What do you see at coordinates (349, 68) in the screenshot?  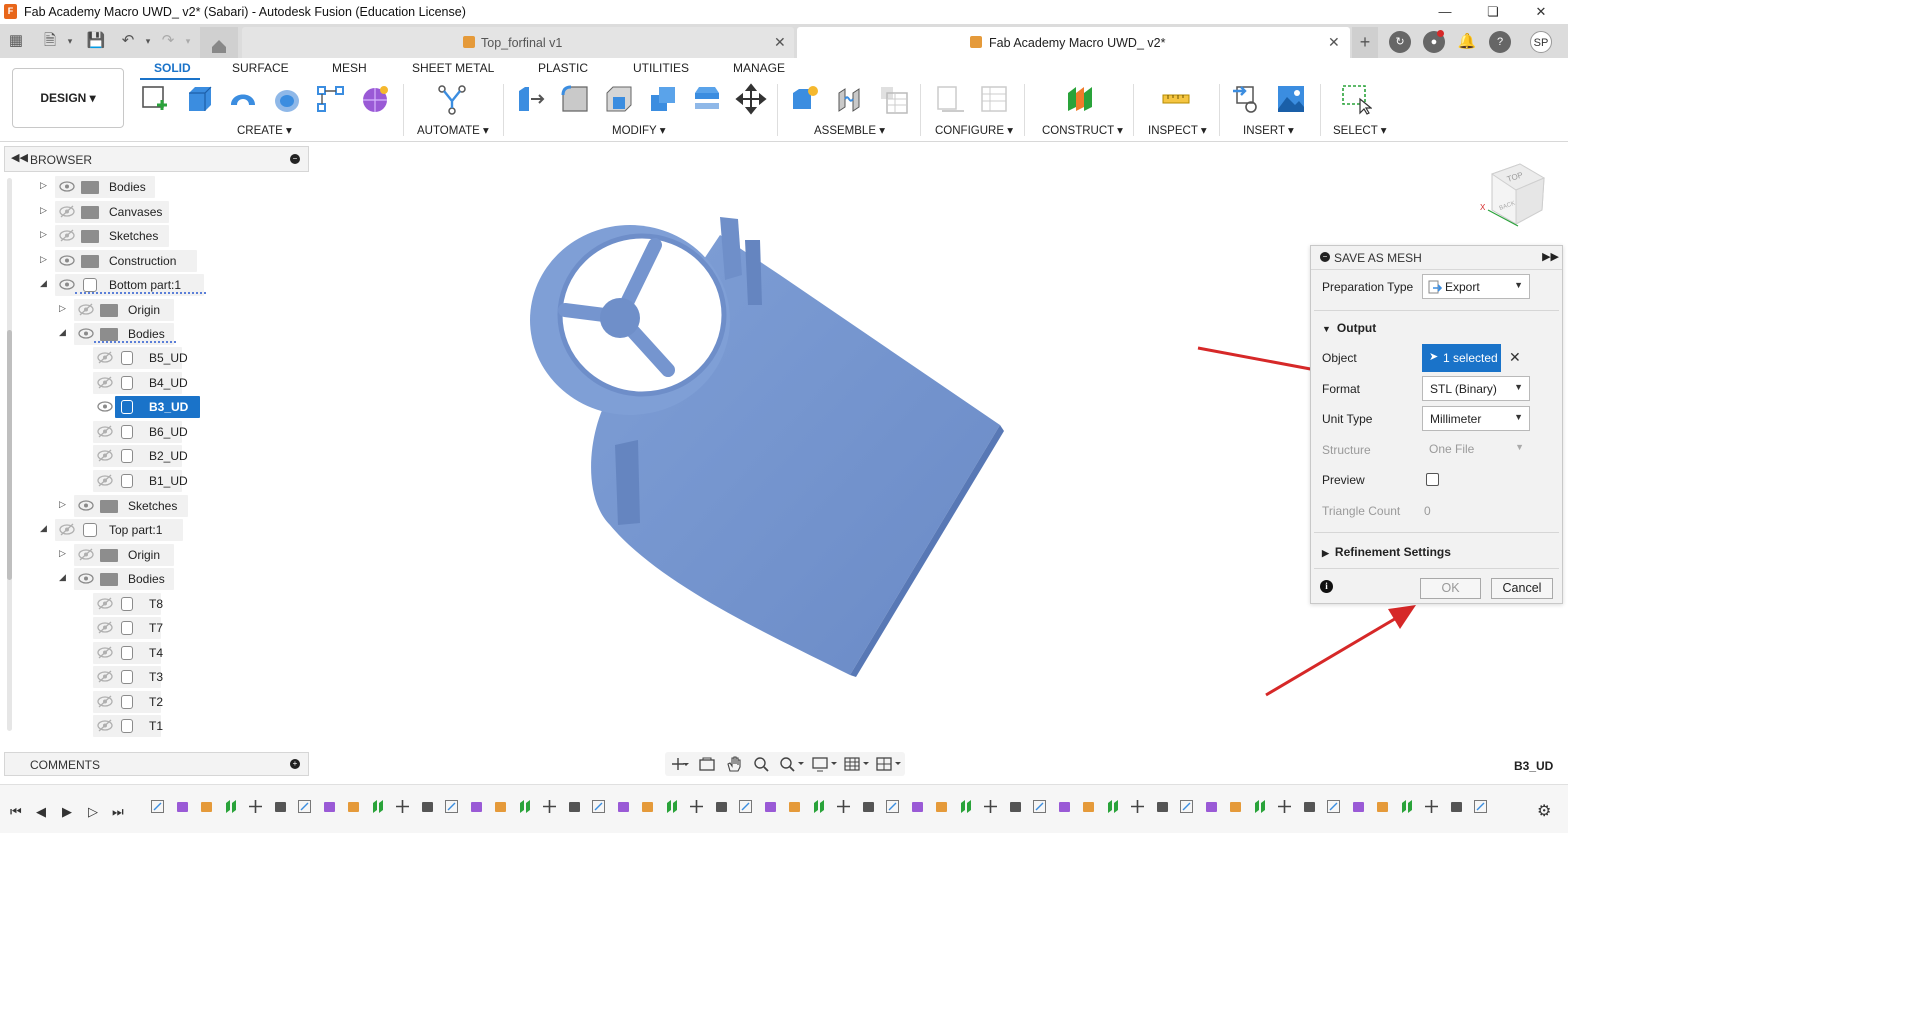 I see `tab-mesh: MESH` at bounding box center [349, 68].